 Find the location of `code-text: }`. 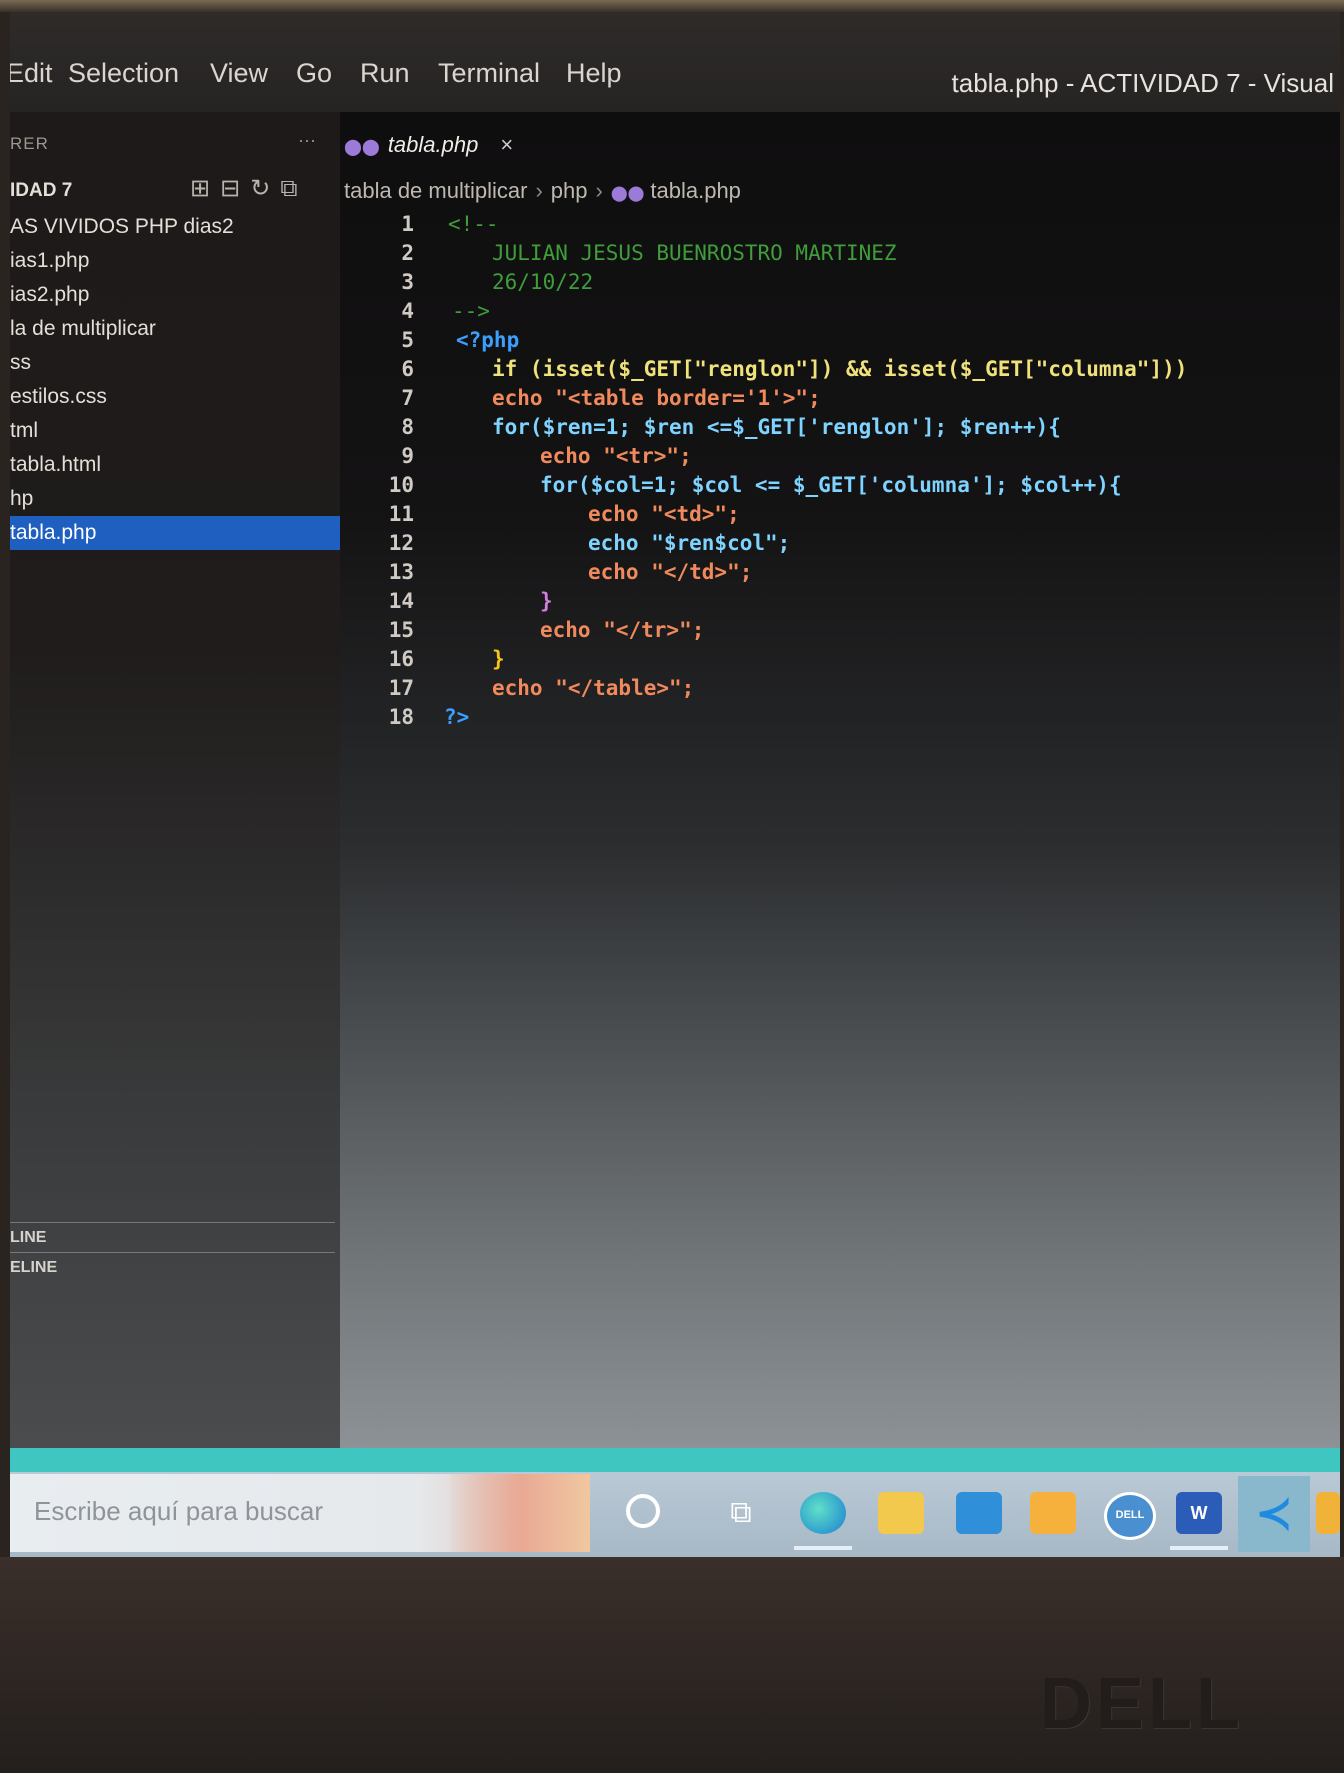

code-text: } is located at coordinates (546, 601).